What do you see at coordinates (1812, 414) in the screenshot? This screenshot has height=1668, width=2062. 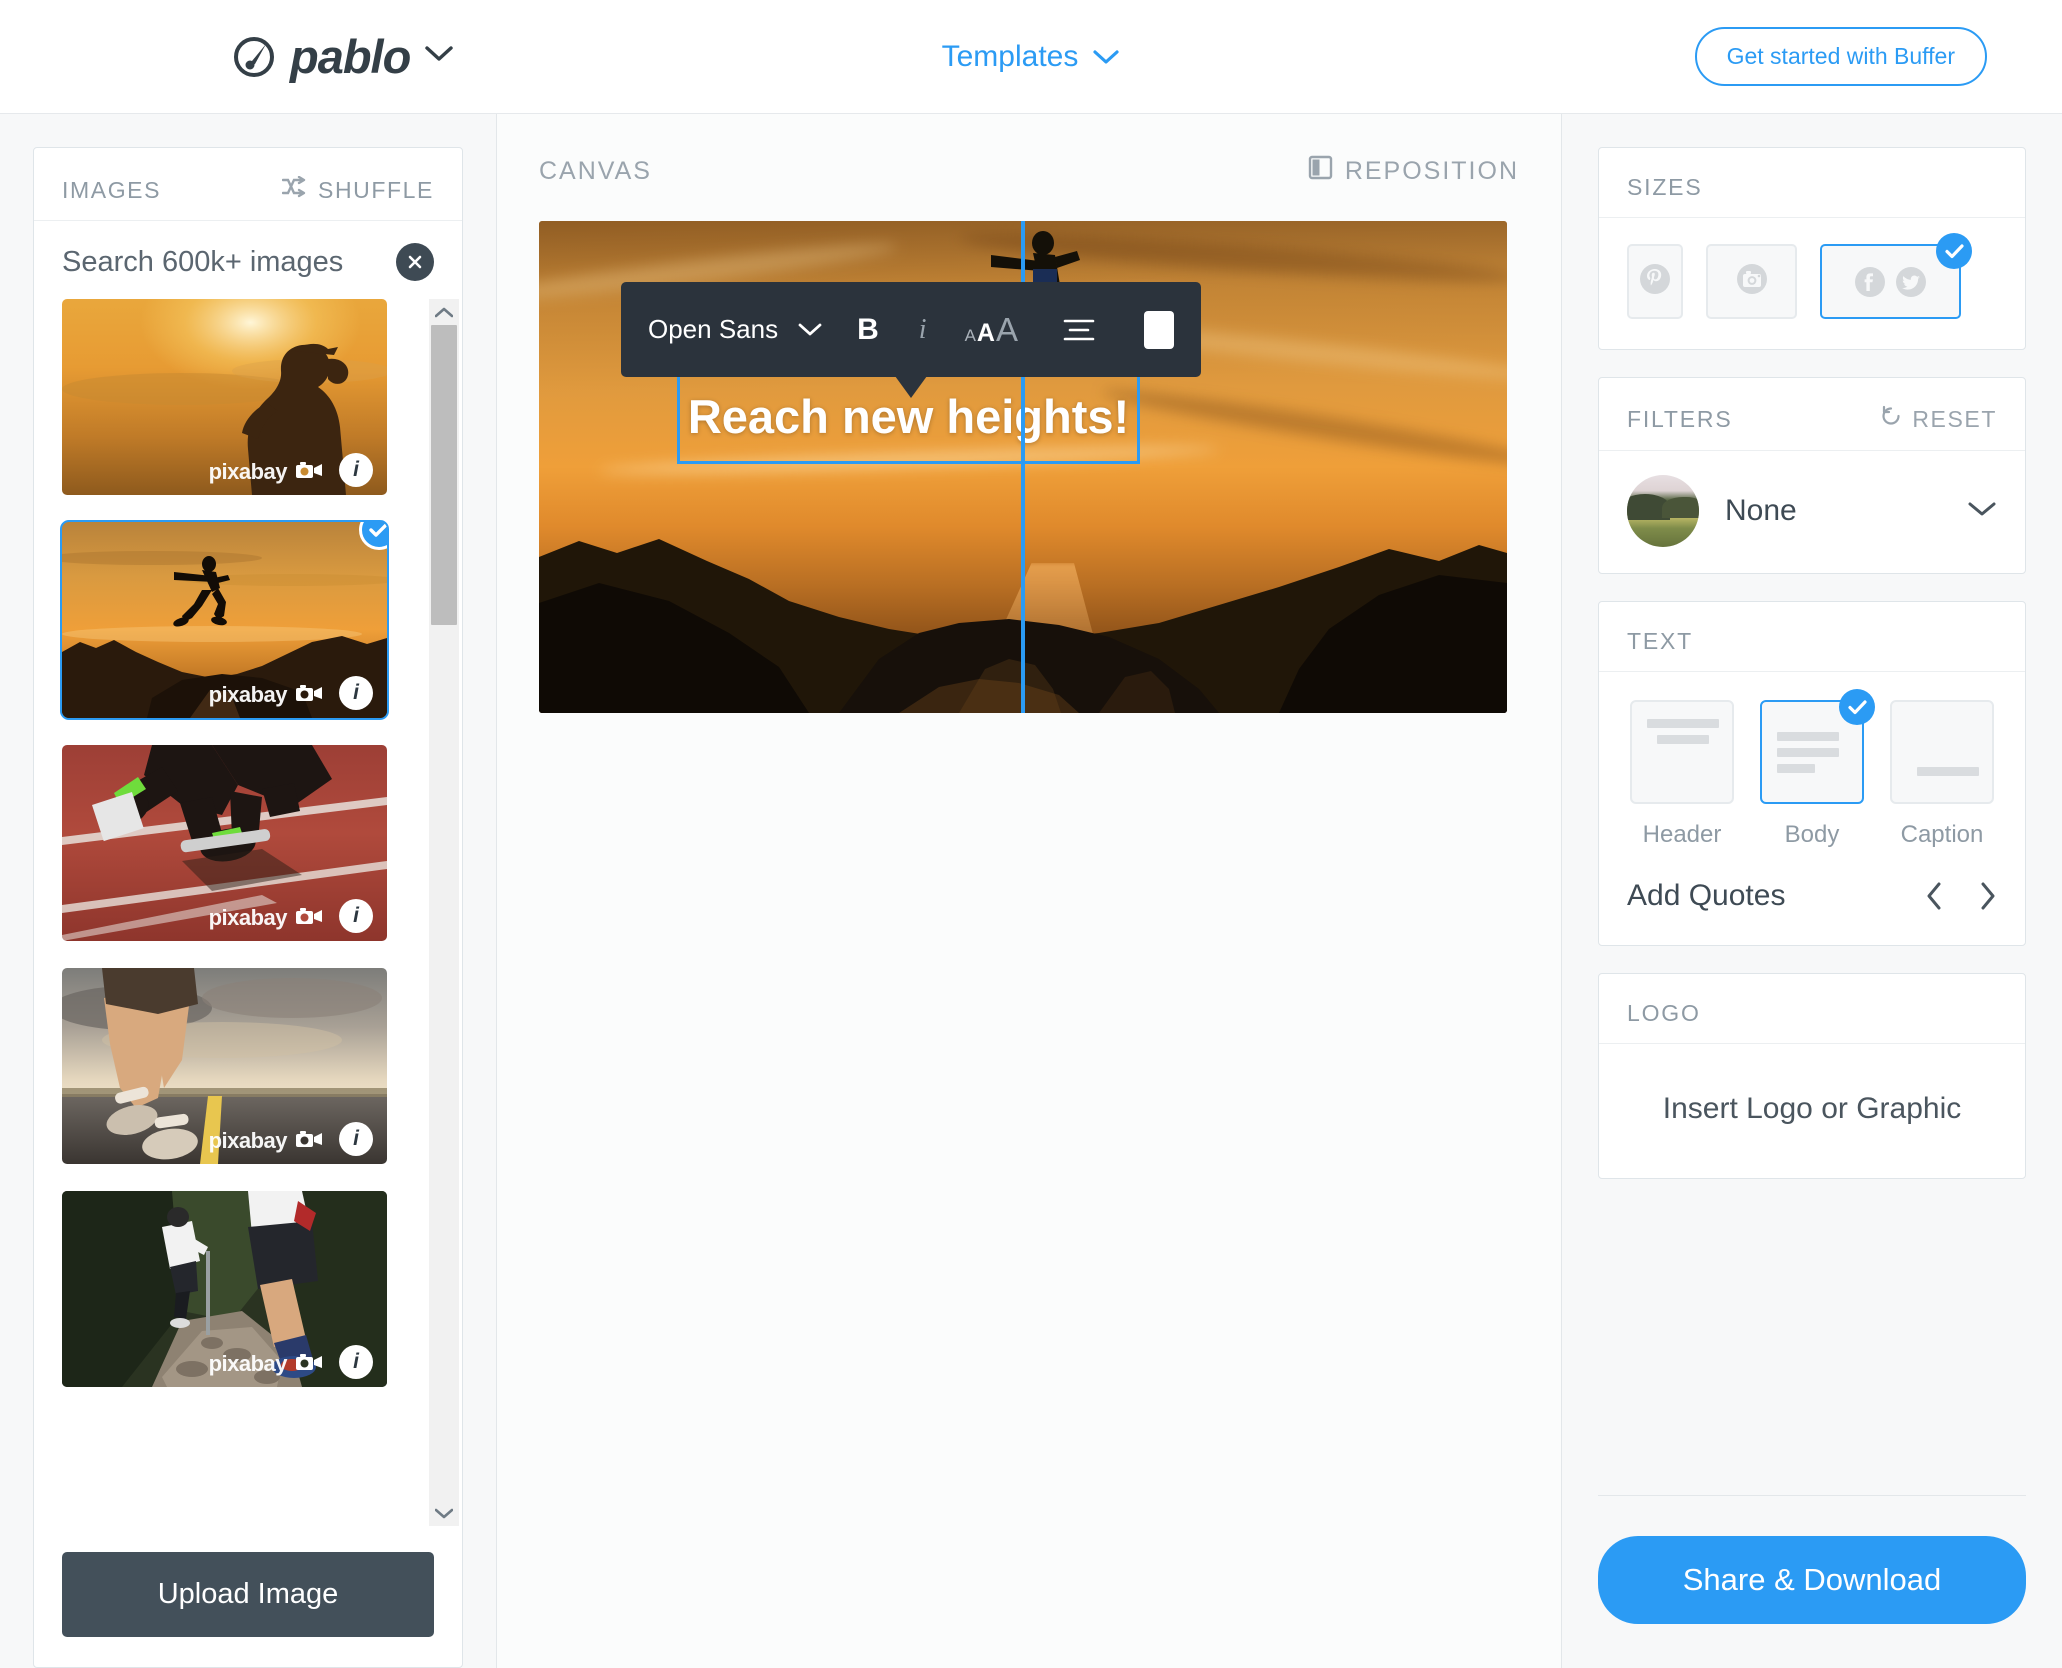 I see `filters-panel-header: FILTERS RESET` at bounding box center [1812, 414].